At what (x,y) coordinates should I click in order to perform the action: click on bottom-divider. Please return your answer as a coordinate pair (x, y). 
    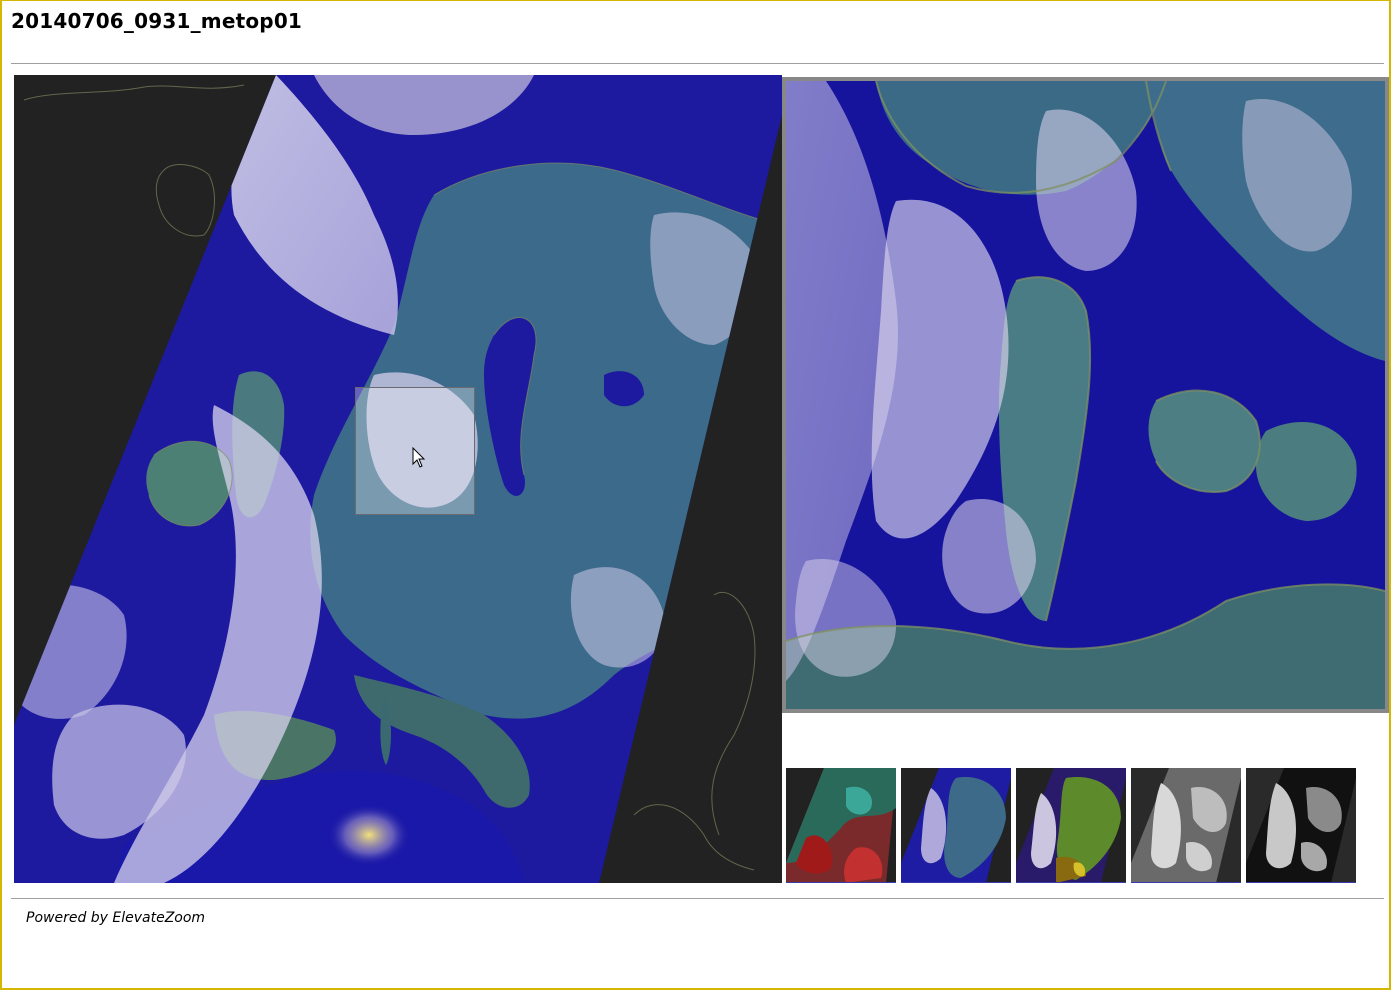
    Looking at the image, I should click on (697, 898).